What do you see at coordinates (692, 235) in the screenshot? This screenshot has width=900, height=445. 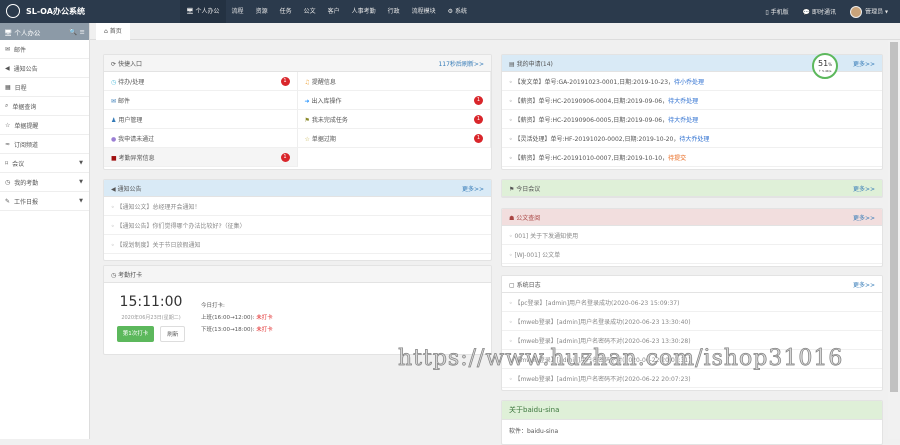 I see `document-item: ◦ 001] 关于下发通知使用` at bounding box center [692, 235].